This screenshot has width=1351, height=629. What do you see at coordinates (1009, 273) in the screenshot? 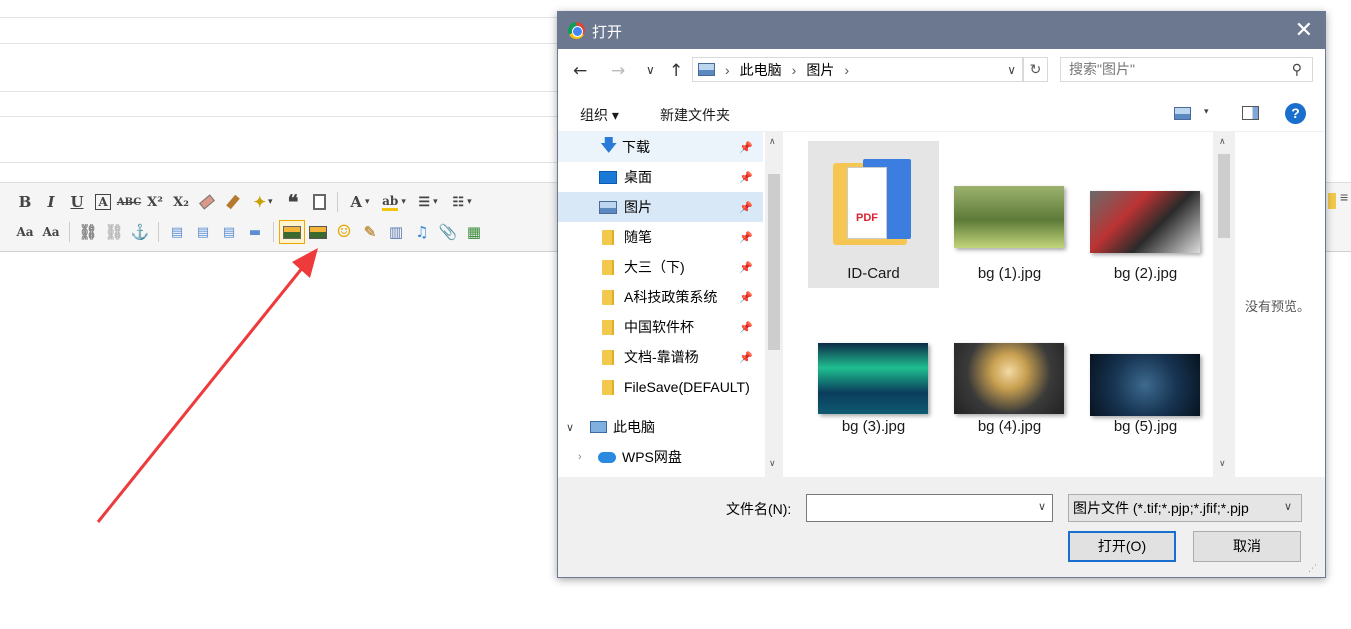
I see `file-name: bg (1).jpg` at bounding box center [1009, 273].